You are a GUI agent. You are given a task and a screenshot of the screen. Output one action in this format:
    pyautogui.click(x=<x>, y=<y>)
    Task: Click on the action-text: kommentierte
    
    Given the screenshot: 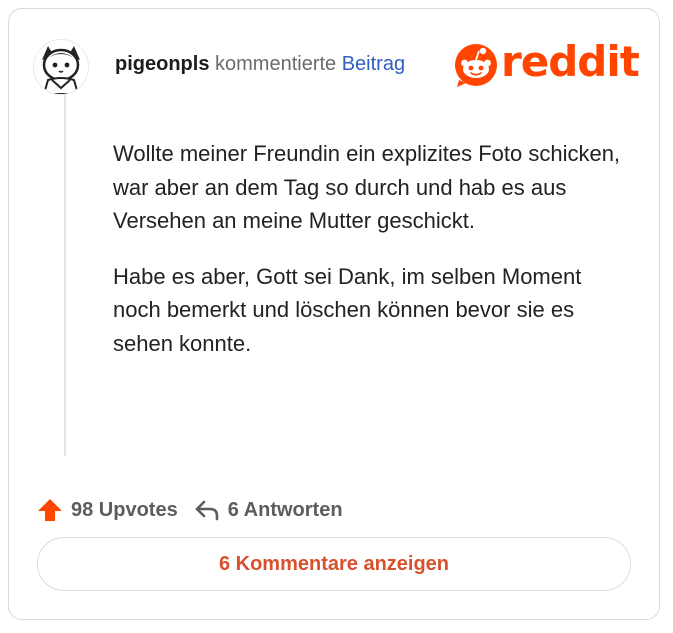 What is the action you would take?
    pyautogui.click(x=275, y=64)
    